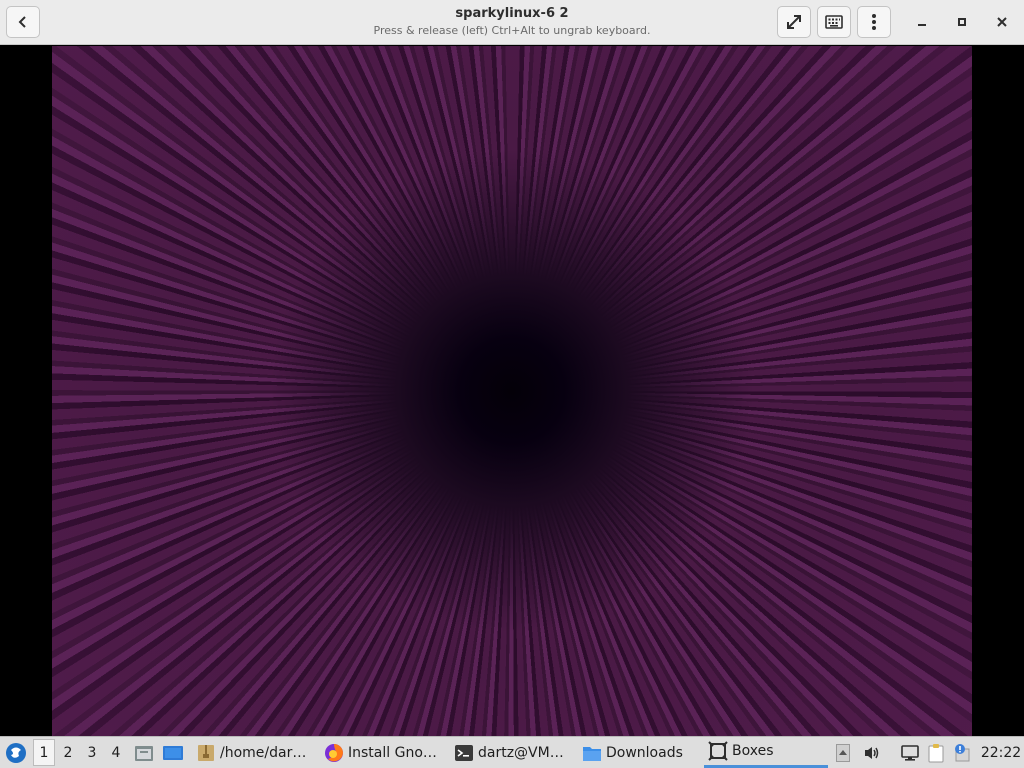 The image size is (1024, 768). I want to click on show-desktop-launcher, so click(173, 752).